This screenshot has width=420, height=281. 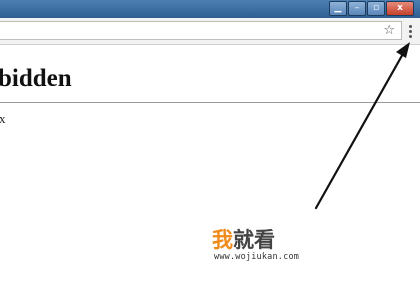 What do you see at coordinates (357, 8) in the screenshot?
I see `minimize-icon: –` at bounding box center [357, 8].